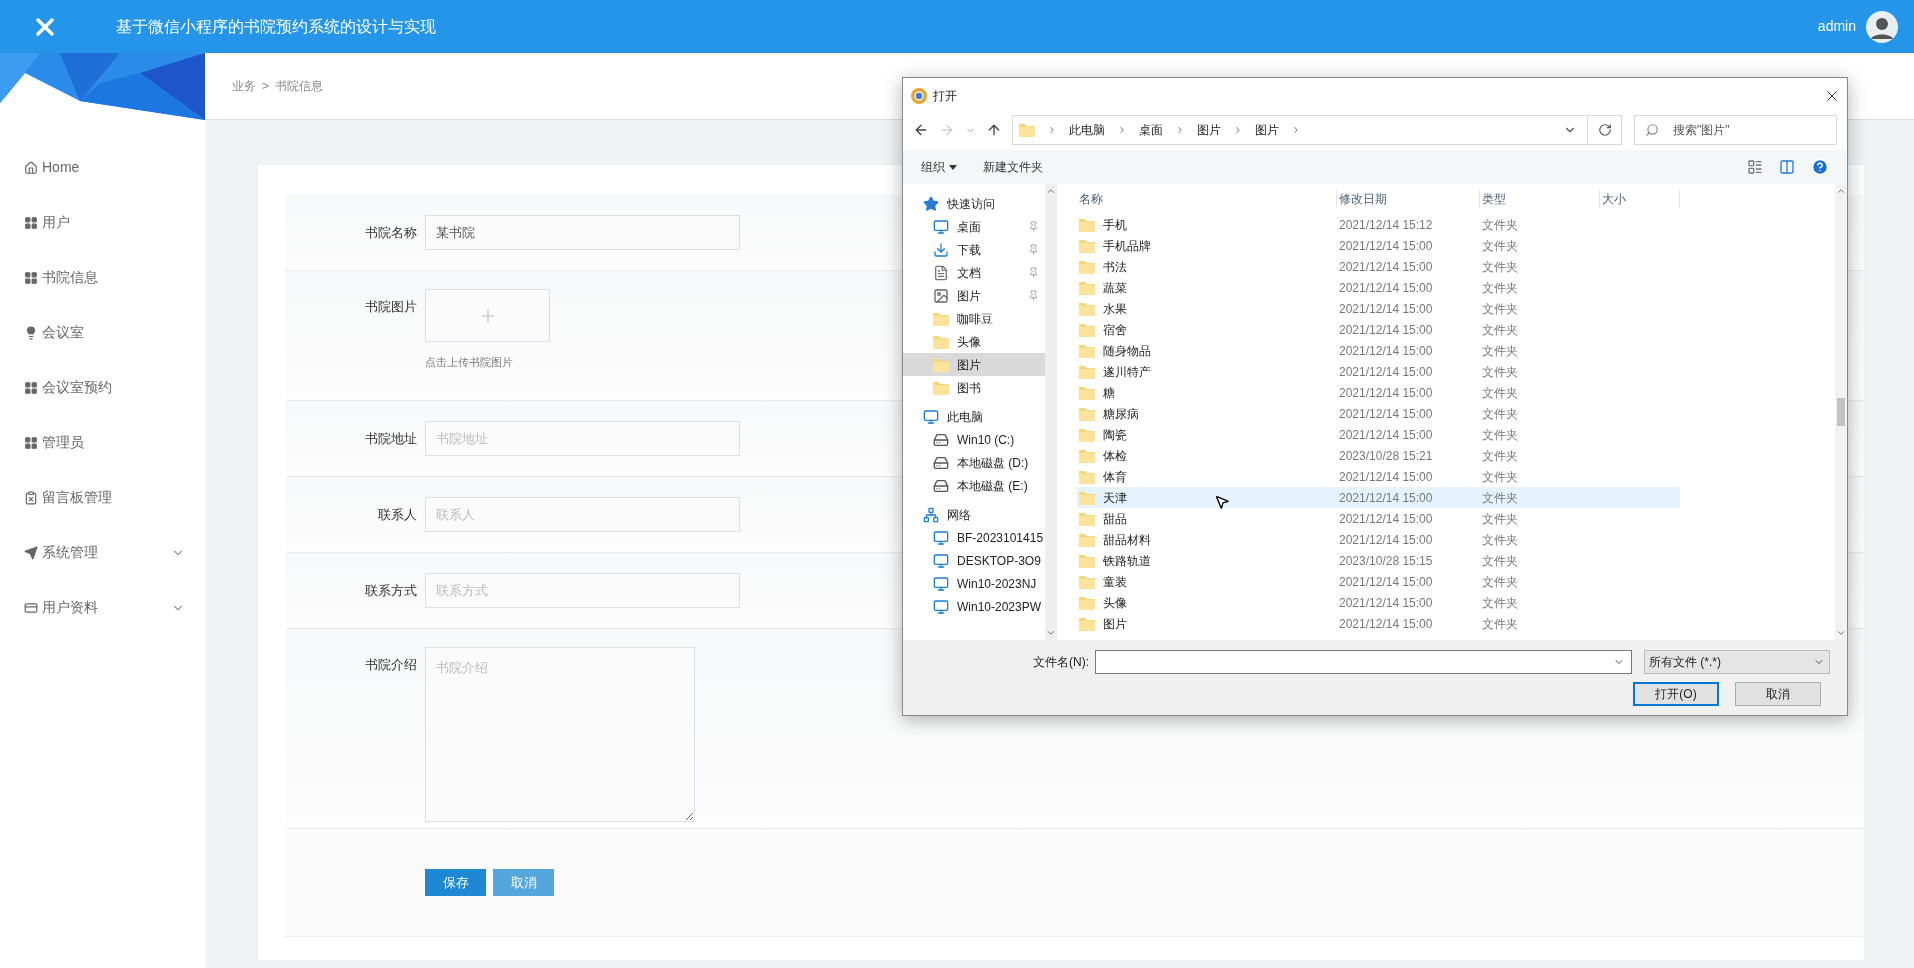 The image size is (1914, 968). Describe the element at coordinates (1378, 245) in the screenshot. I see `file-row: 手机品牌 2021/12/14 15:00 文件夹` at that location.